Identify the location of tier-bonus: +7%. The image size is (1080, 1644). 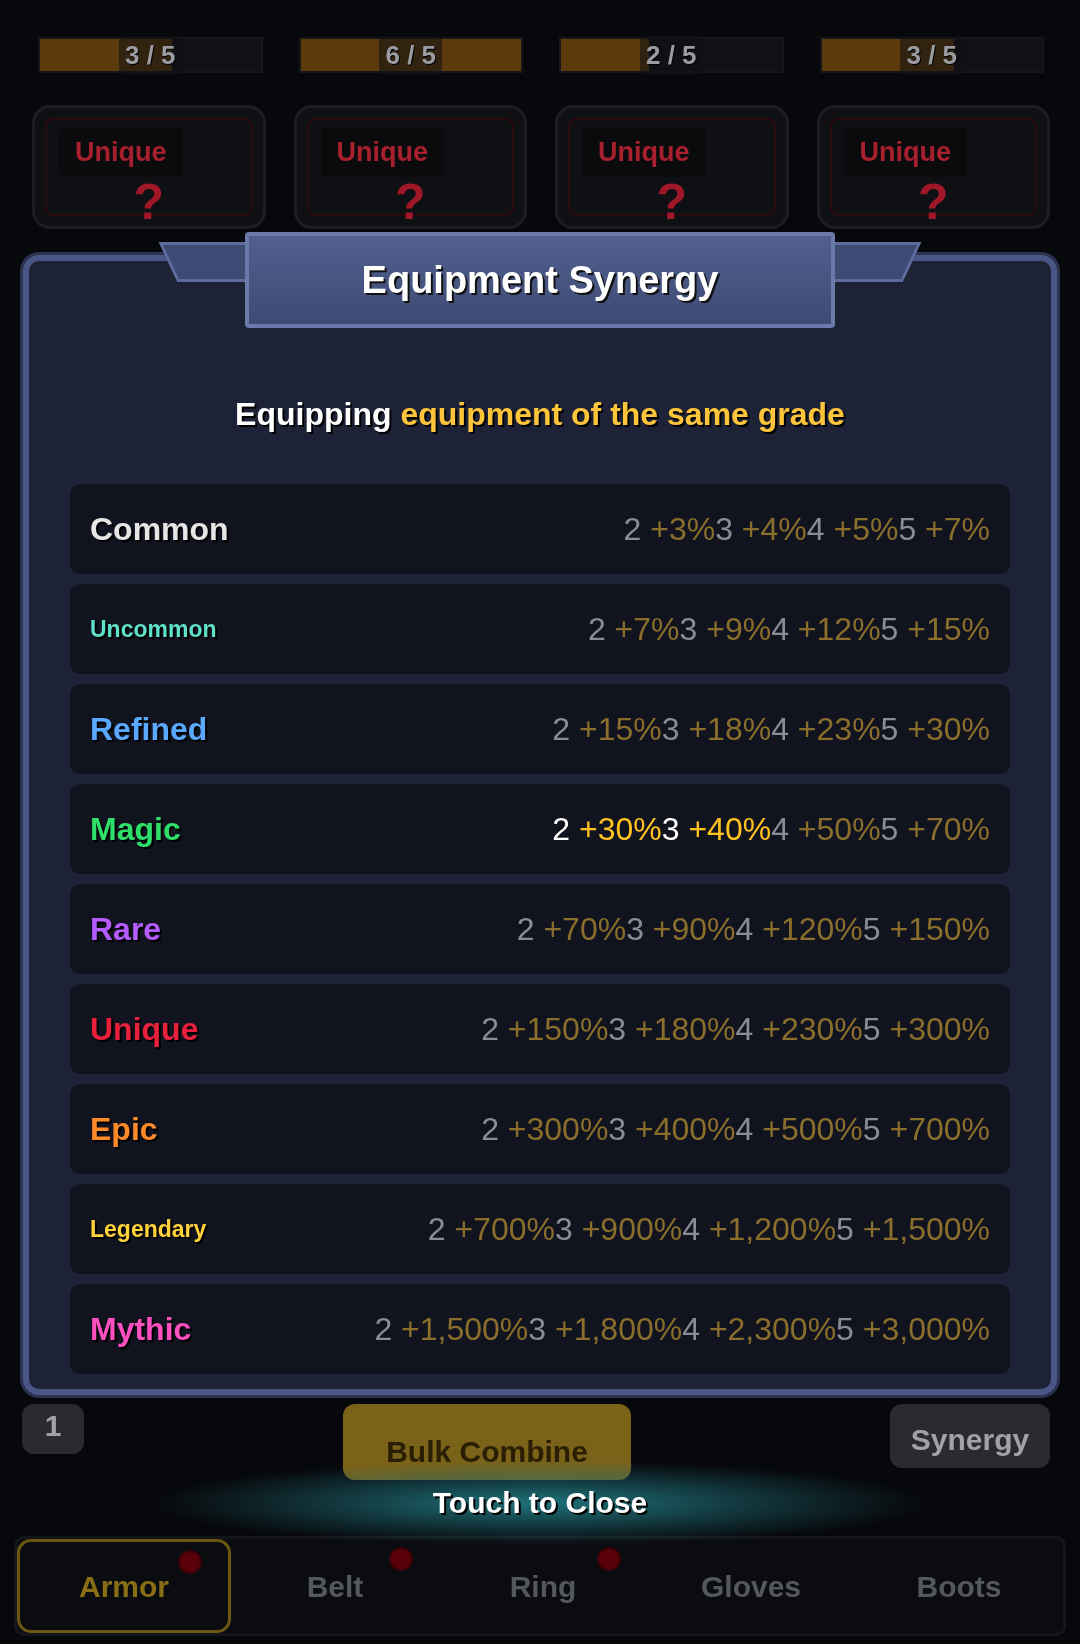
(957, 529).